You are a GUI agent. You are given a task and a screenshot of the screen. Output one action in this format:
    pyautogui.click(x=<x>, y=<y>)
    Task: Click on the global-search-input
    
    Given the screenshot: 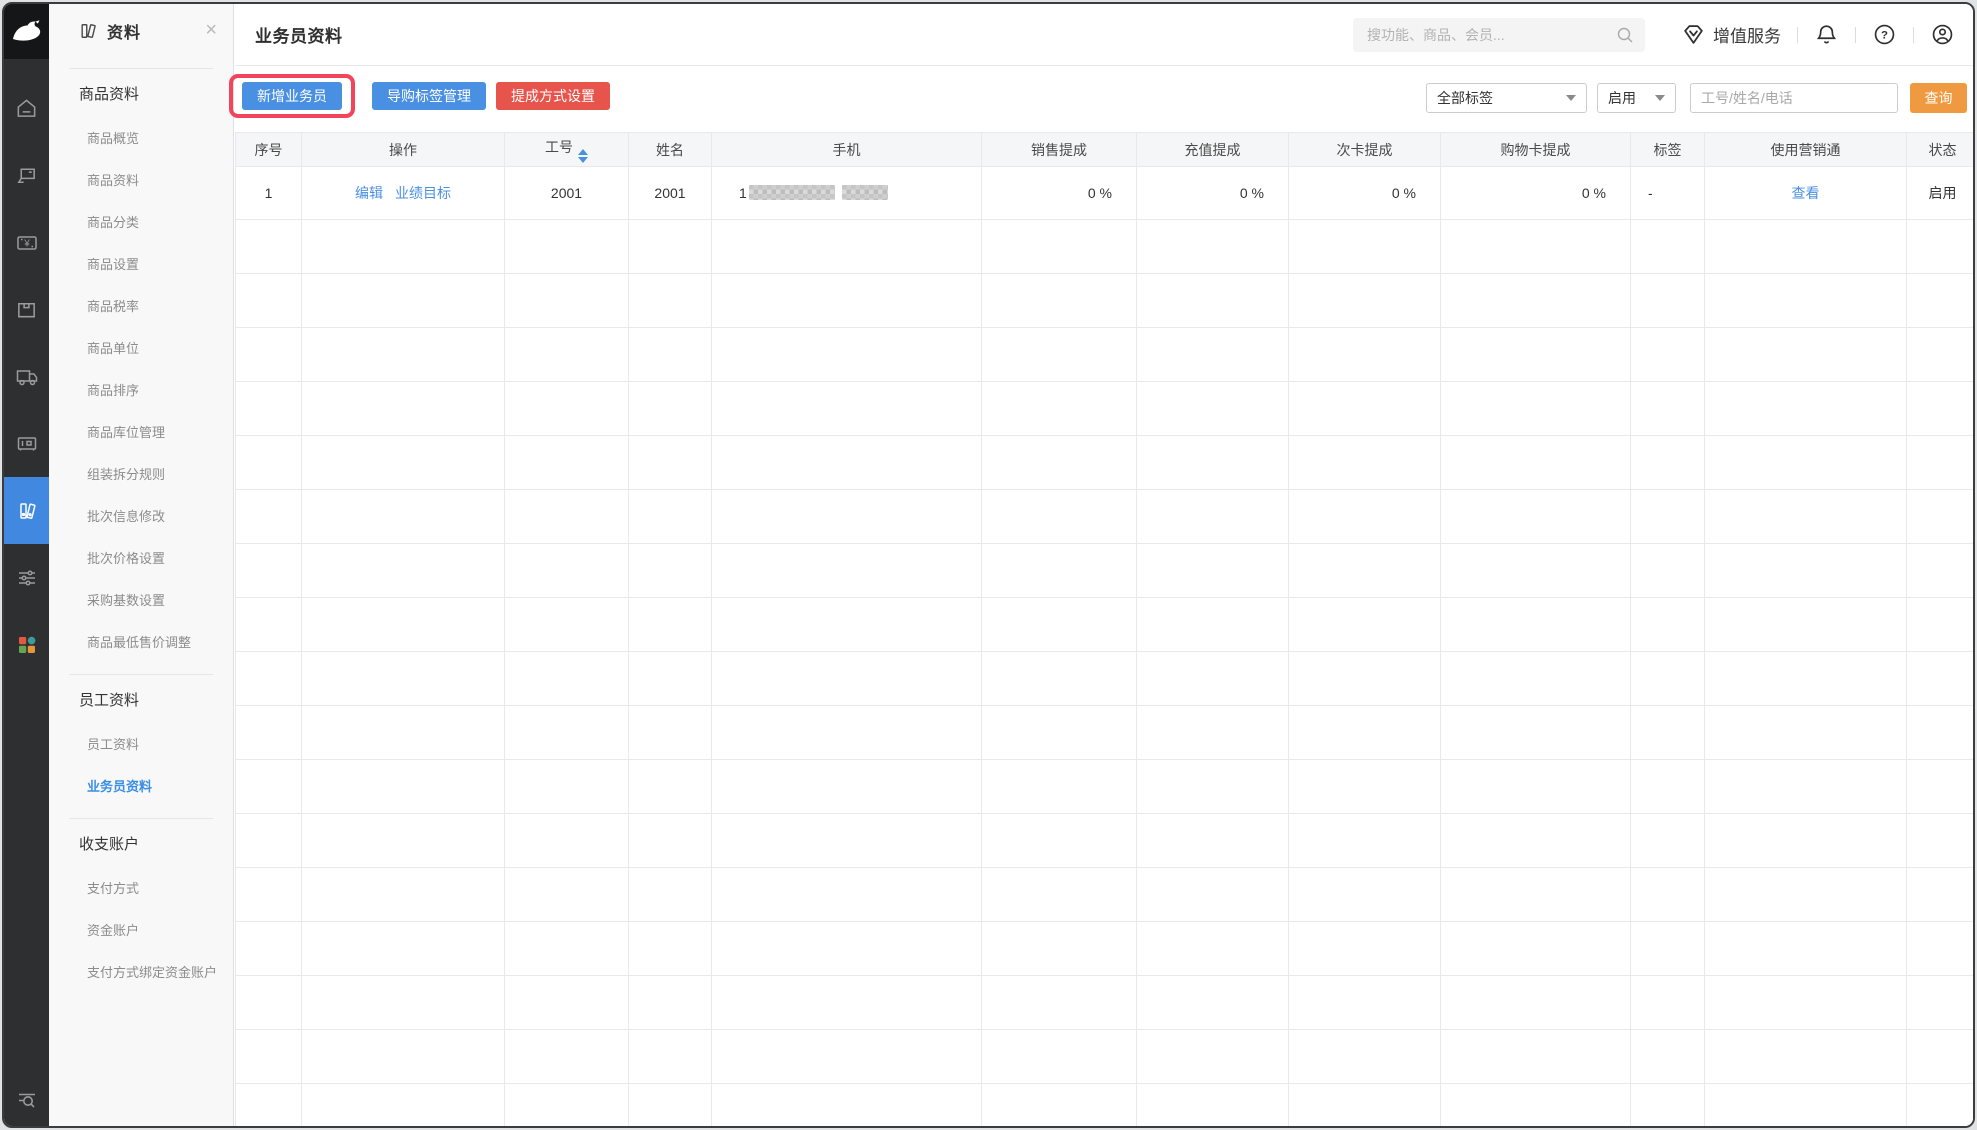 What is the action you would take?
    pyautogui.click(x=1499, y=34)
    